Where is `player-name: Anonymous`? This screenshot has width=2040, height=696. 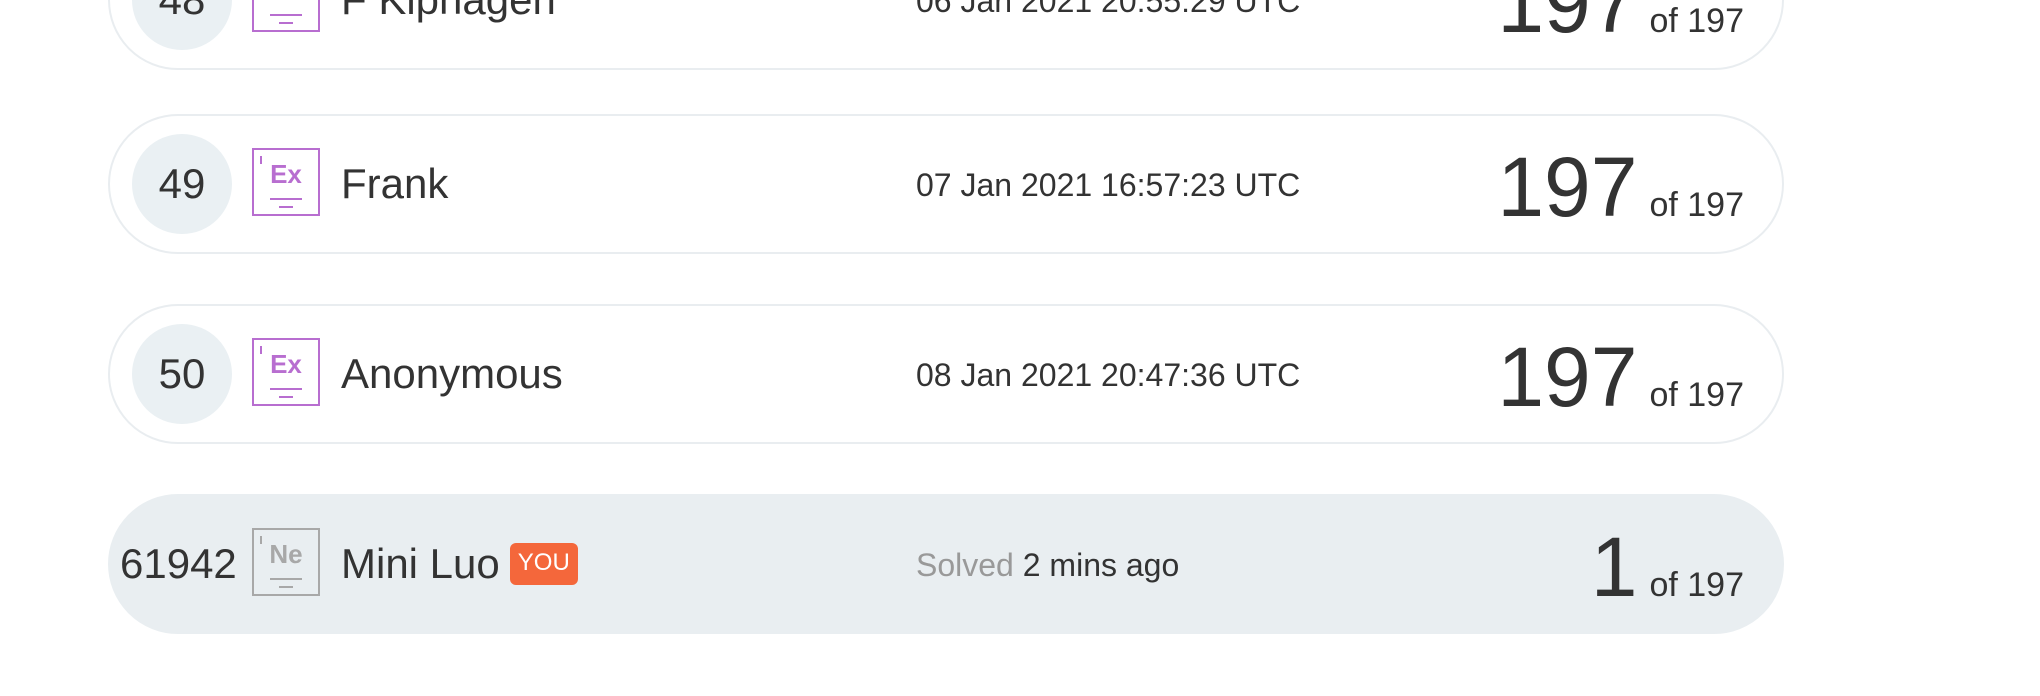 player-name: Anonymous is located at coordinates (452, 373).